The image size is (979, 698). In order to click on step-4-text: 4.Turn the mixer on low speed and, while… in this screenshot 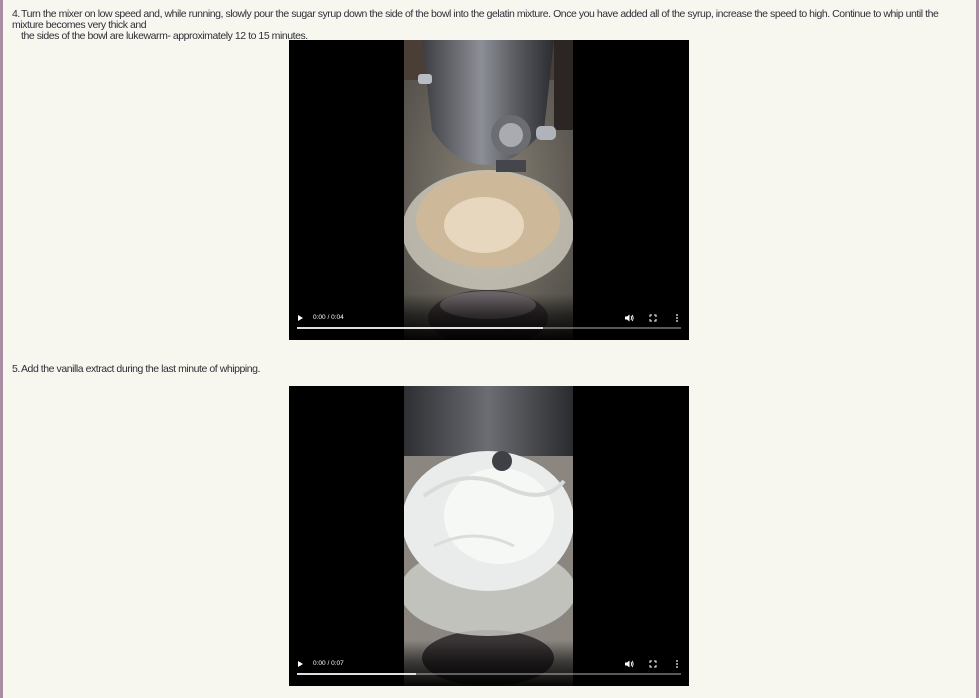, I will do `click(489, 25)`.